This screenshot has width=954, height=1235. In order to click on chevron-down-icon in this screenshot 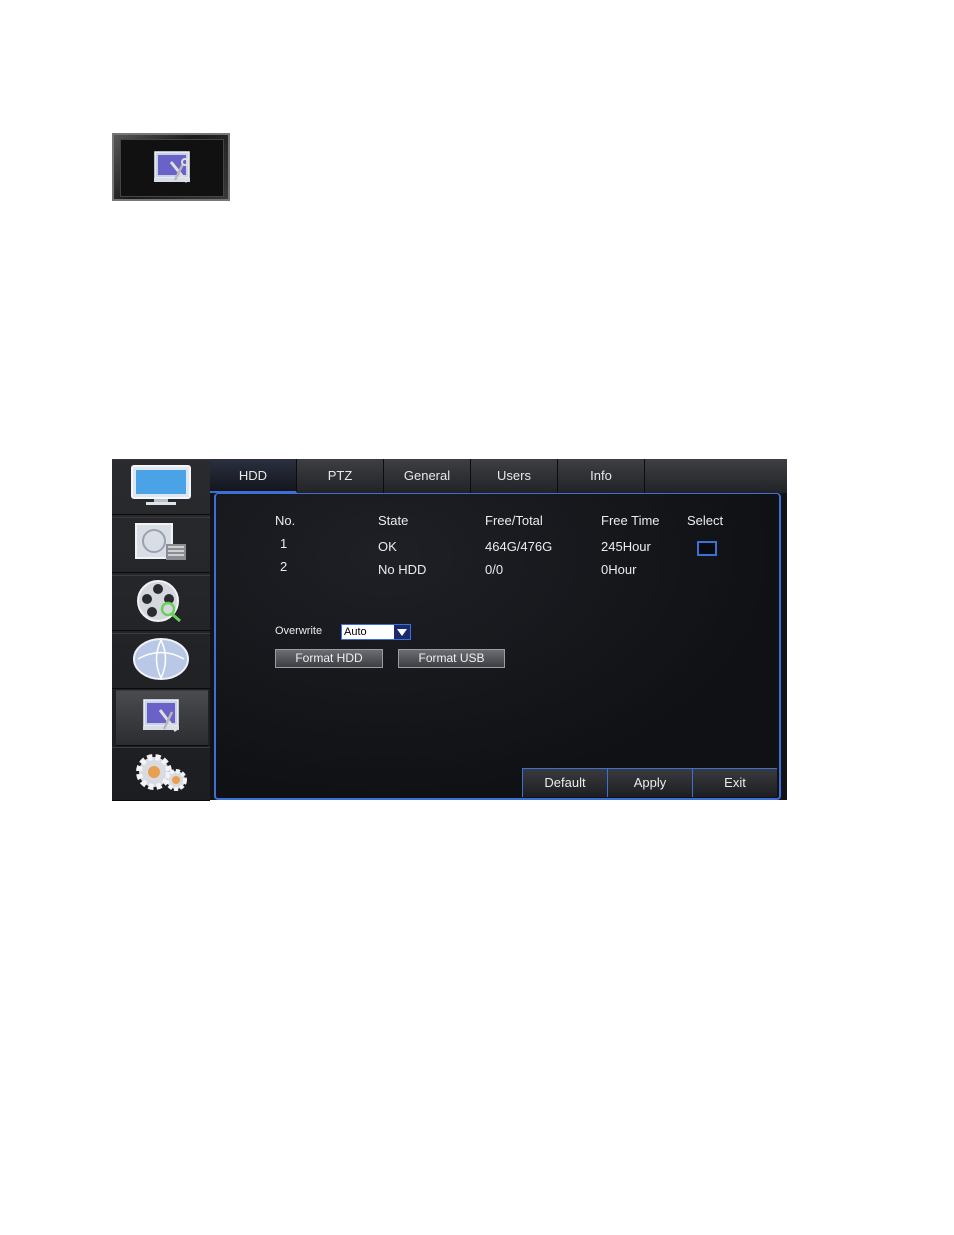, I will do `click(402, 632)`.